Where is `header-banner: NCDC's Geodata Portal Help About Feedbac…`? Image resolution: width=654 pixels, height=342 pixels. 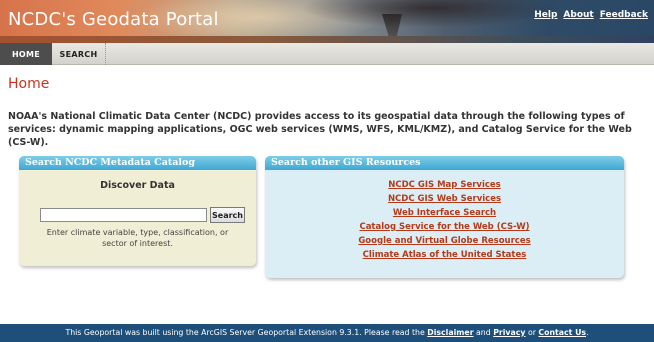
header-banner: NCDC's Geodata Portal Help About Feedbac… is located at coordinates (327, 21).